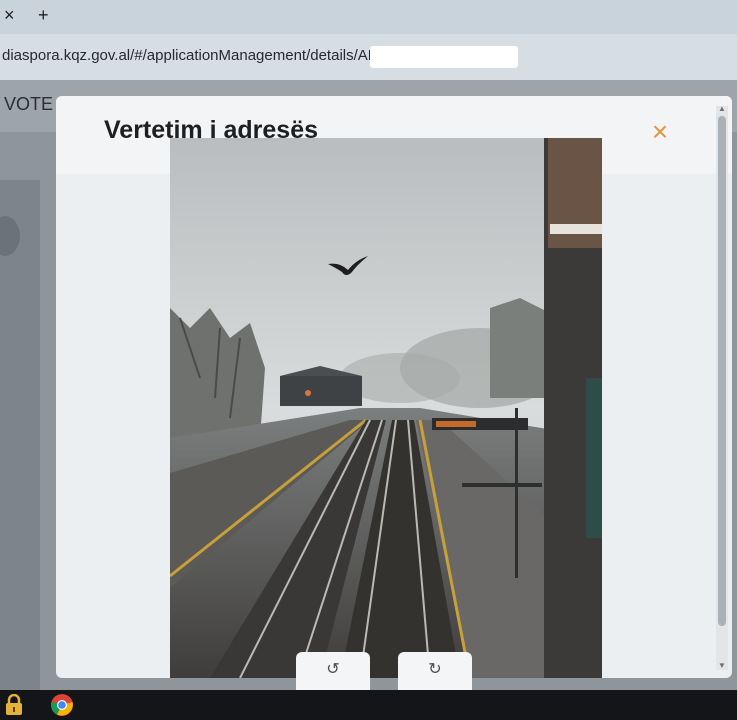 This screenshot has width=737, height=720. What do you see at coordinates (9, 15) in the screenshot?
I see `close-tab-button: ×` at bounding box center [9, 15].